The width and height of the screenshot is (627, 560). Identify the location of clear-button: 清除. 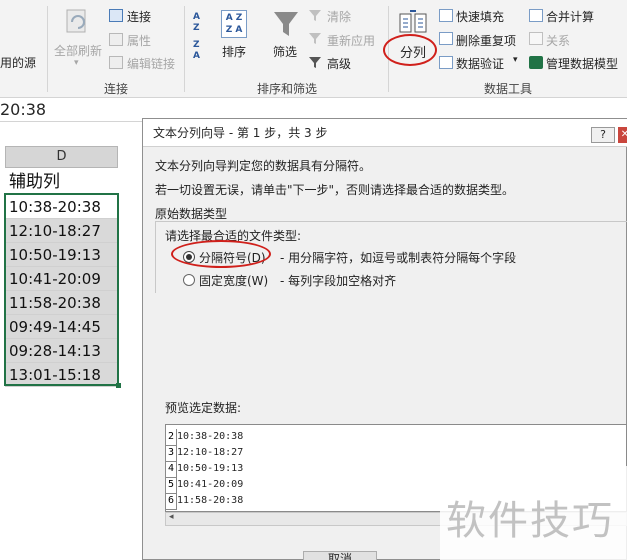
(339, 16).